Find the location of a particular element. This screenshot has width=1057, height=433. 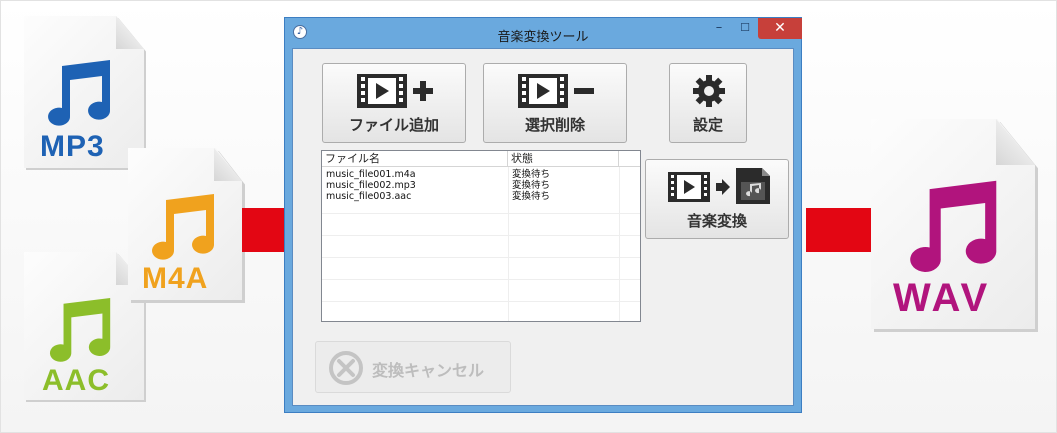

column-header-status: 状態 is located at coordinates (563, 159).